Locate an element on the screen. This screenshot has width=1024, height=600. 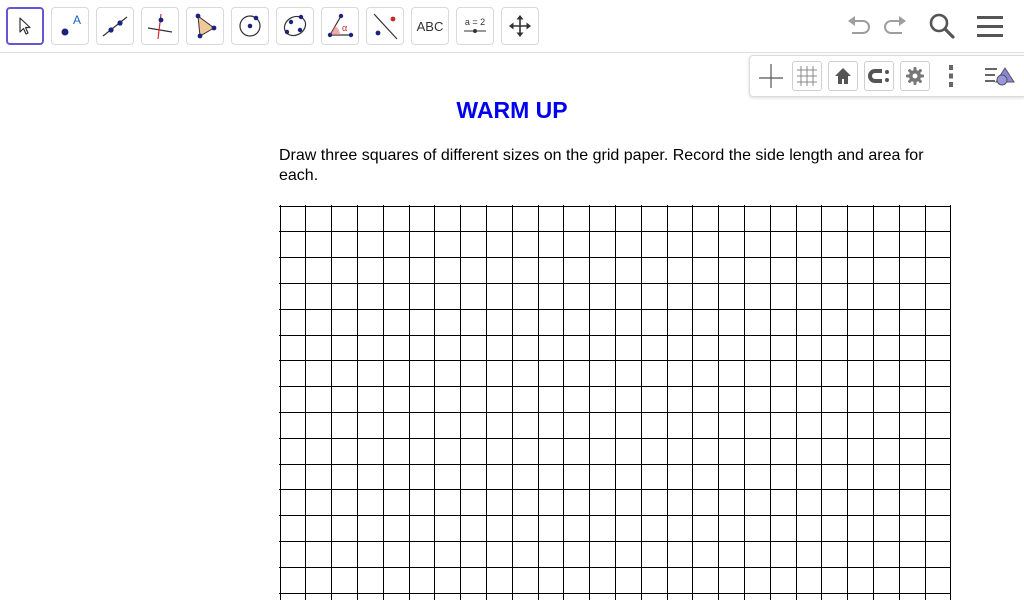
toggle-axes-button is located at coordinates (771, 76).